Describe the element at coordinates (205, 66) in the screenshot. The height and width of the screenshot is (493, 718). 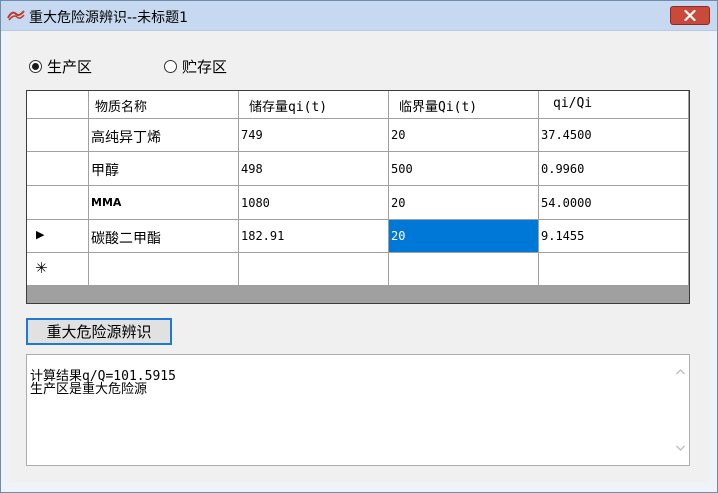
I see `radio-label: 贮存区` at that location.